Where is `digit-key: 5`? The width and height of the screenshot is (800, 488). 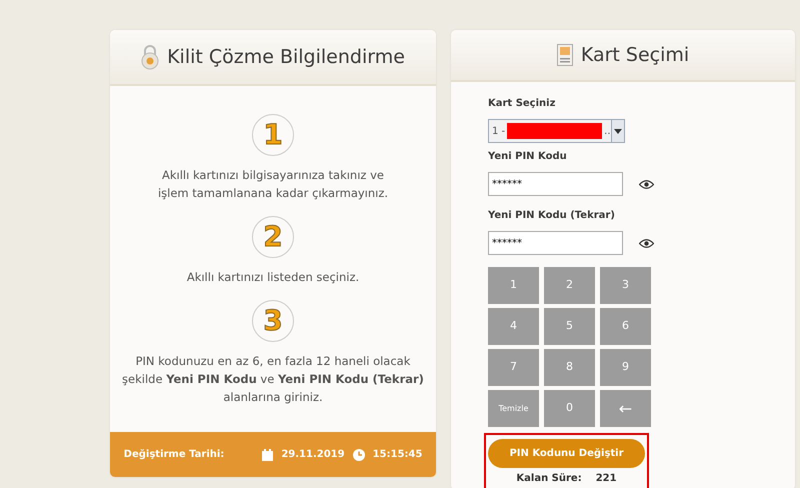 digit-key: 5 is located at coordinates (569, 326).